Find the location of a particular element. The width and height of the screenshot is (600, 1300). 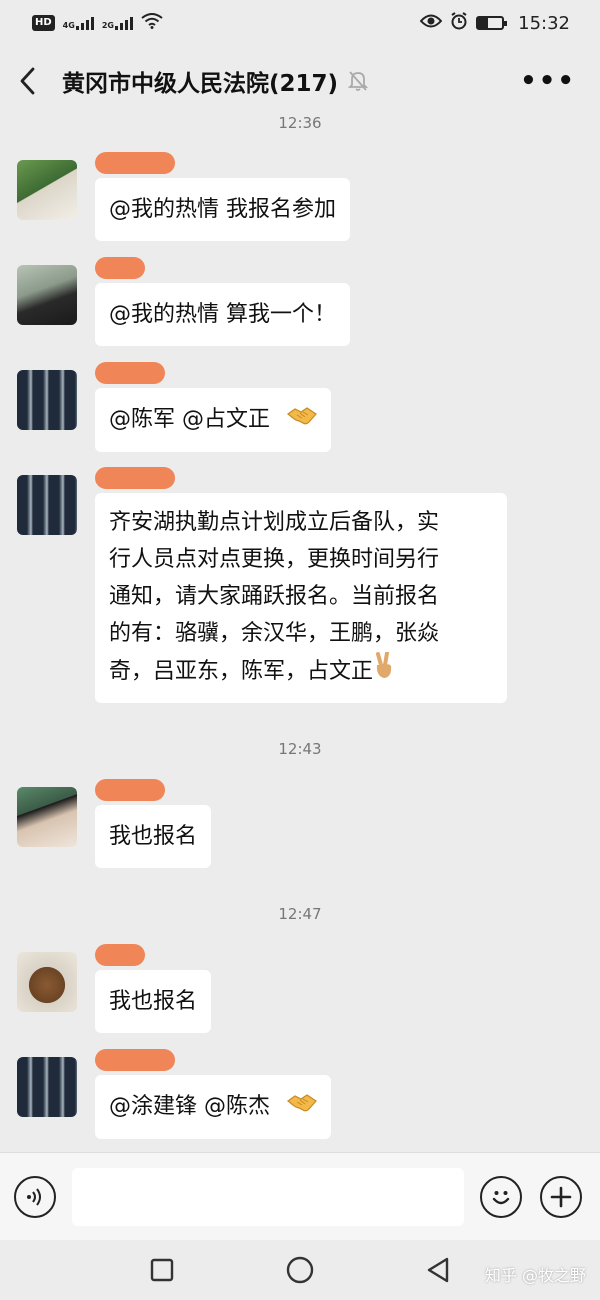

square-icon is located at coordinates (162, 1270).